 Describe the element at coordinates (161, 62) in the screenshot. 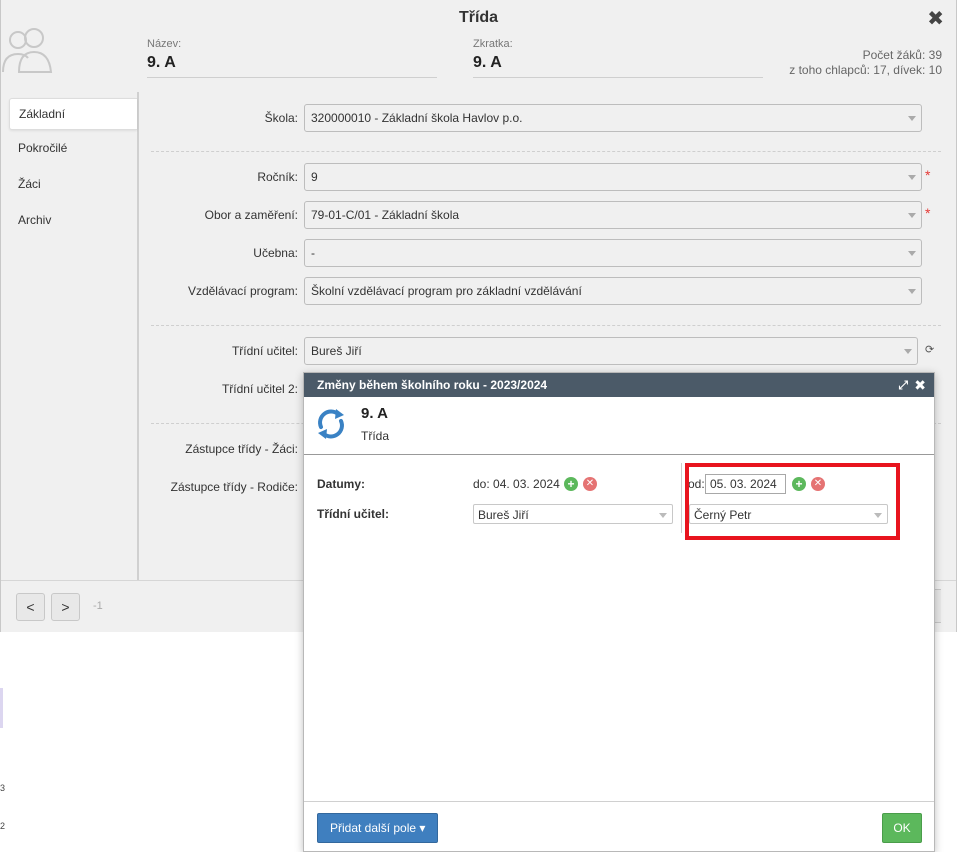

I see `name-value: 9. A` at that location.